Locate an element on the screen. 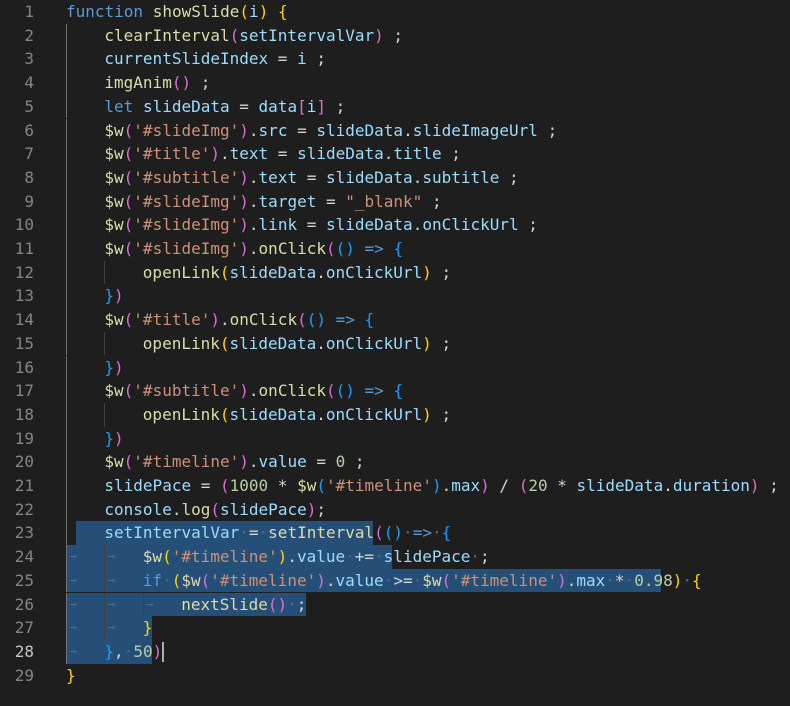 The width and height of the screenshot is (790, 706). code-line: 14 $w('#title').onClick(() => { is located at coordinates (395, 320).